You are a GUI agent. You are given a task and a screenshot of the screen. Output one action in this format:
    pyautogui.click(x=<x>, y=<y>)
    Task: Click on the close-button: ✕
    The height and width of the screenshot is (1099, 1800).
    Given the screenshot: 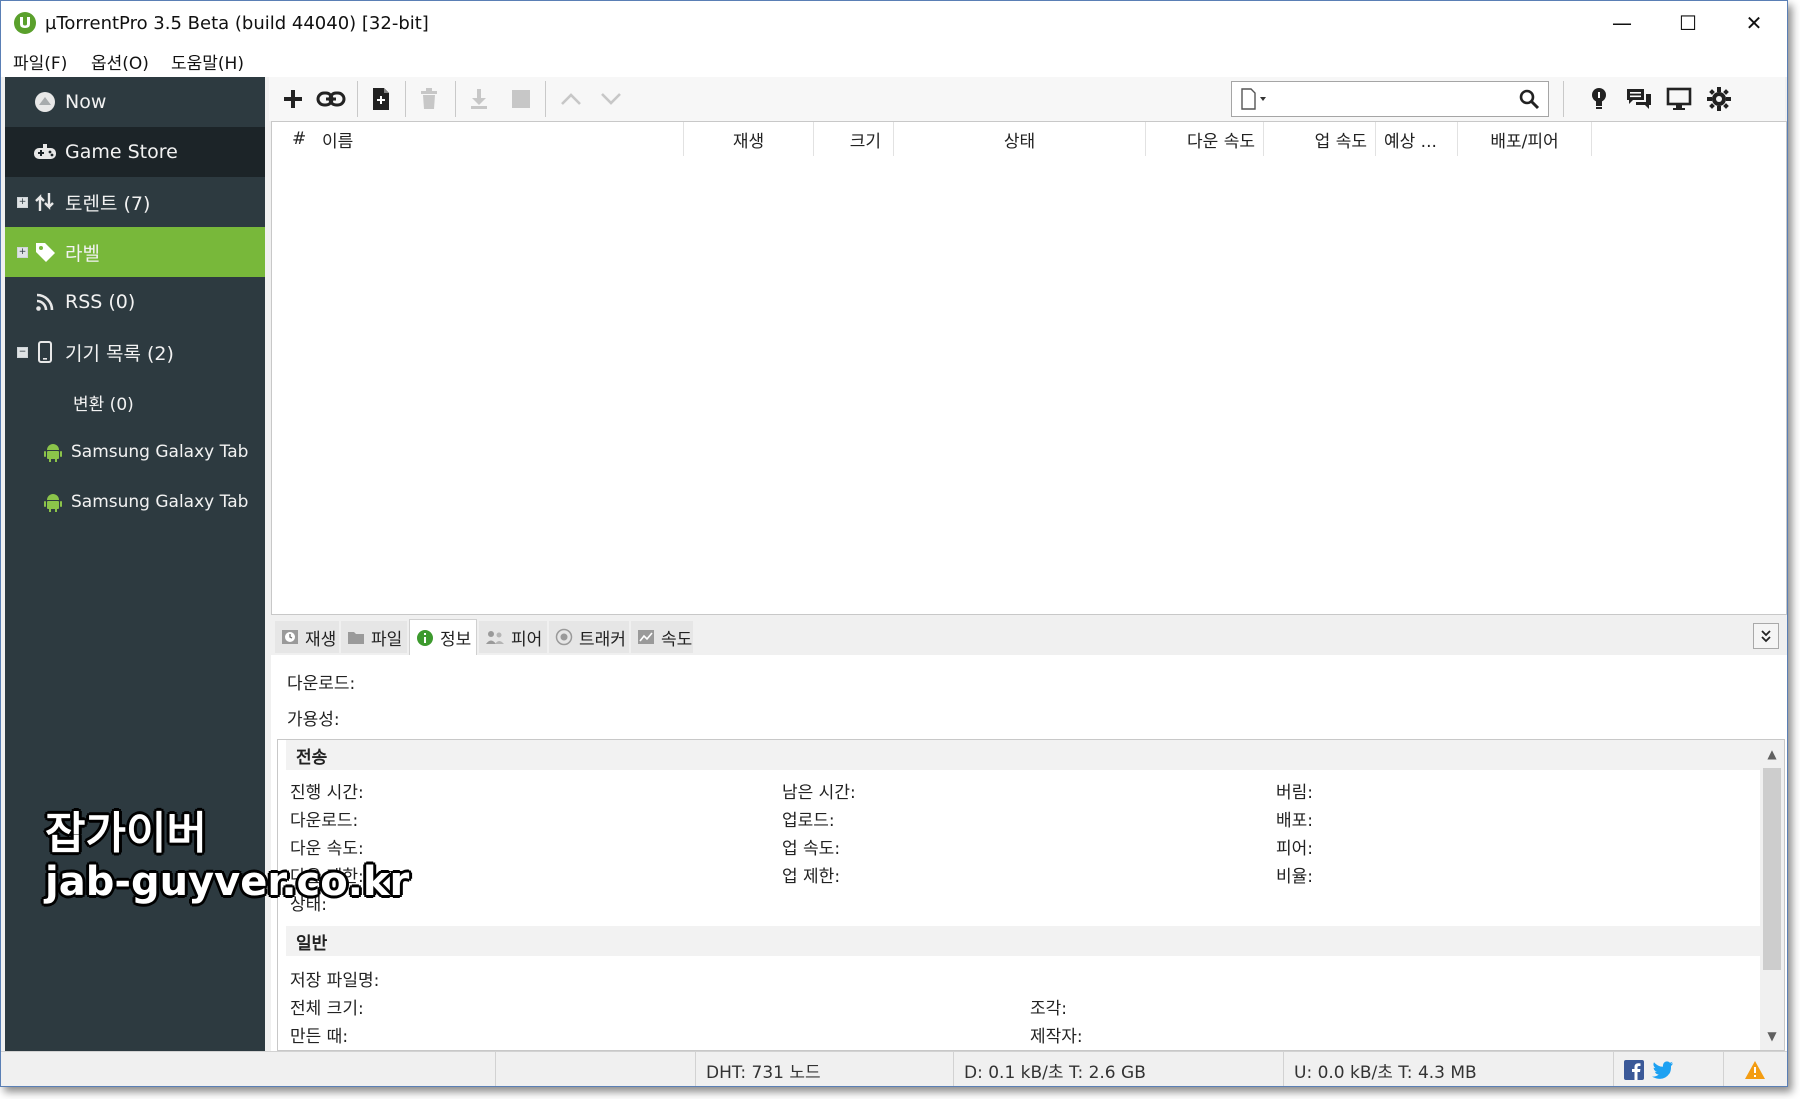 What is the action you would take?
    pyautogui.click(x=1754, y=23)
    